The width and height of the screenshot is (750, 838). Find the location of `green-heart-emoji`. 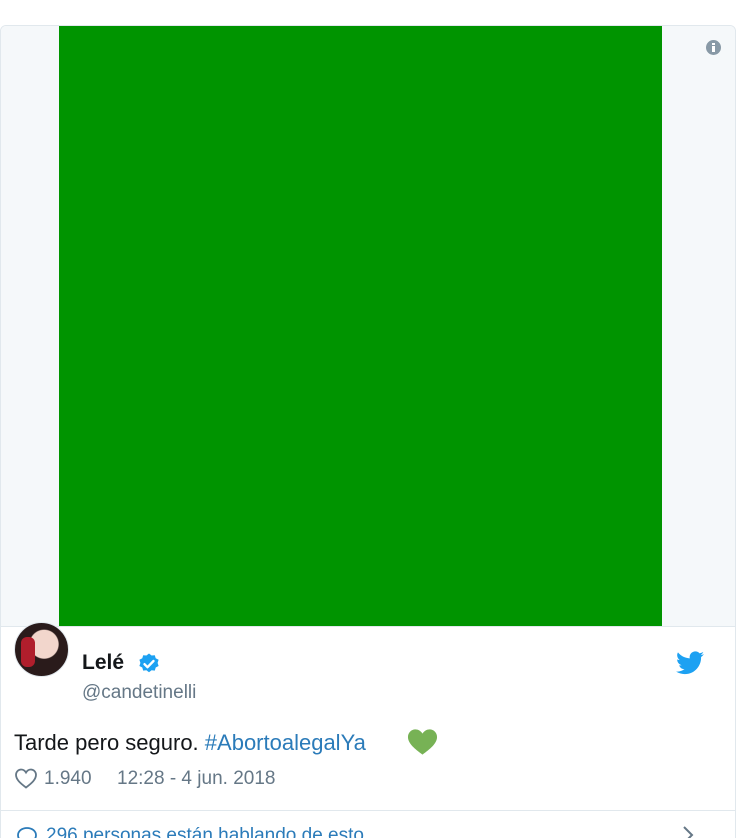

green-heart-emoji is located at coordinates (422, 742).